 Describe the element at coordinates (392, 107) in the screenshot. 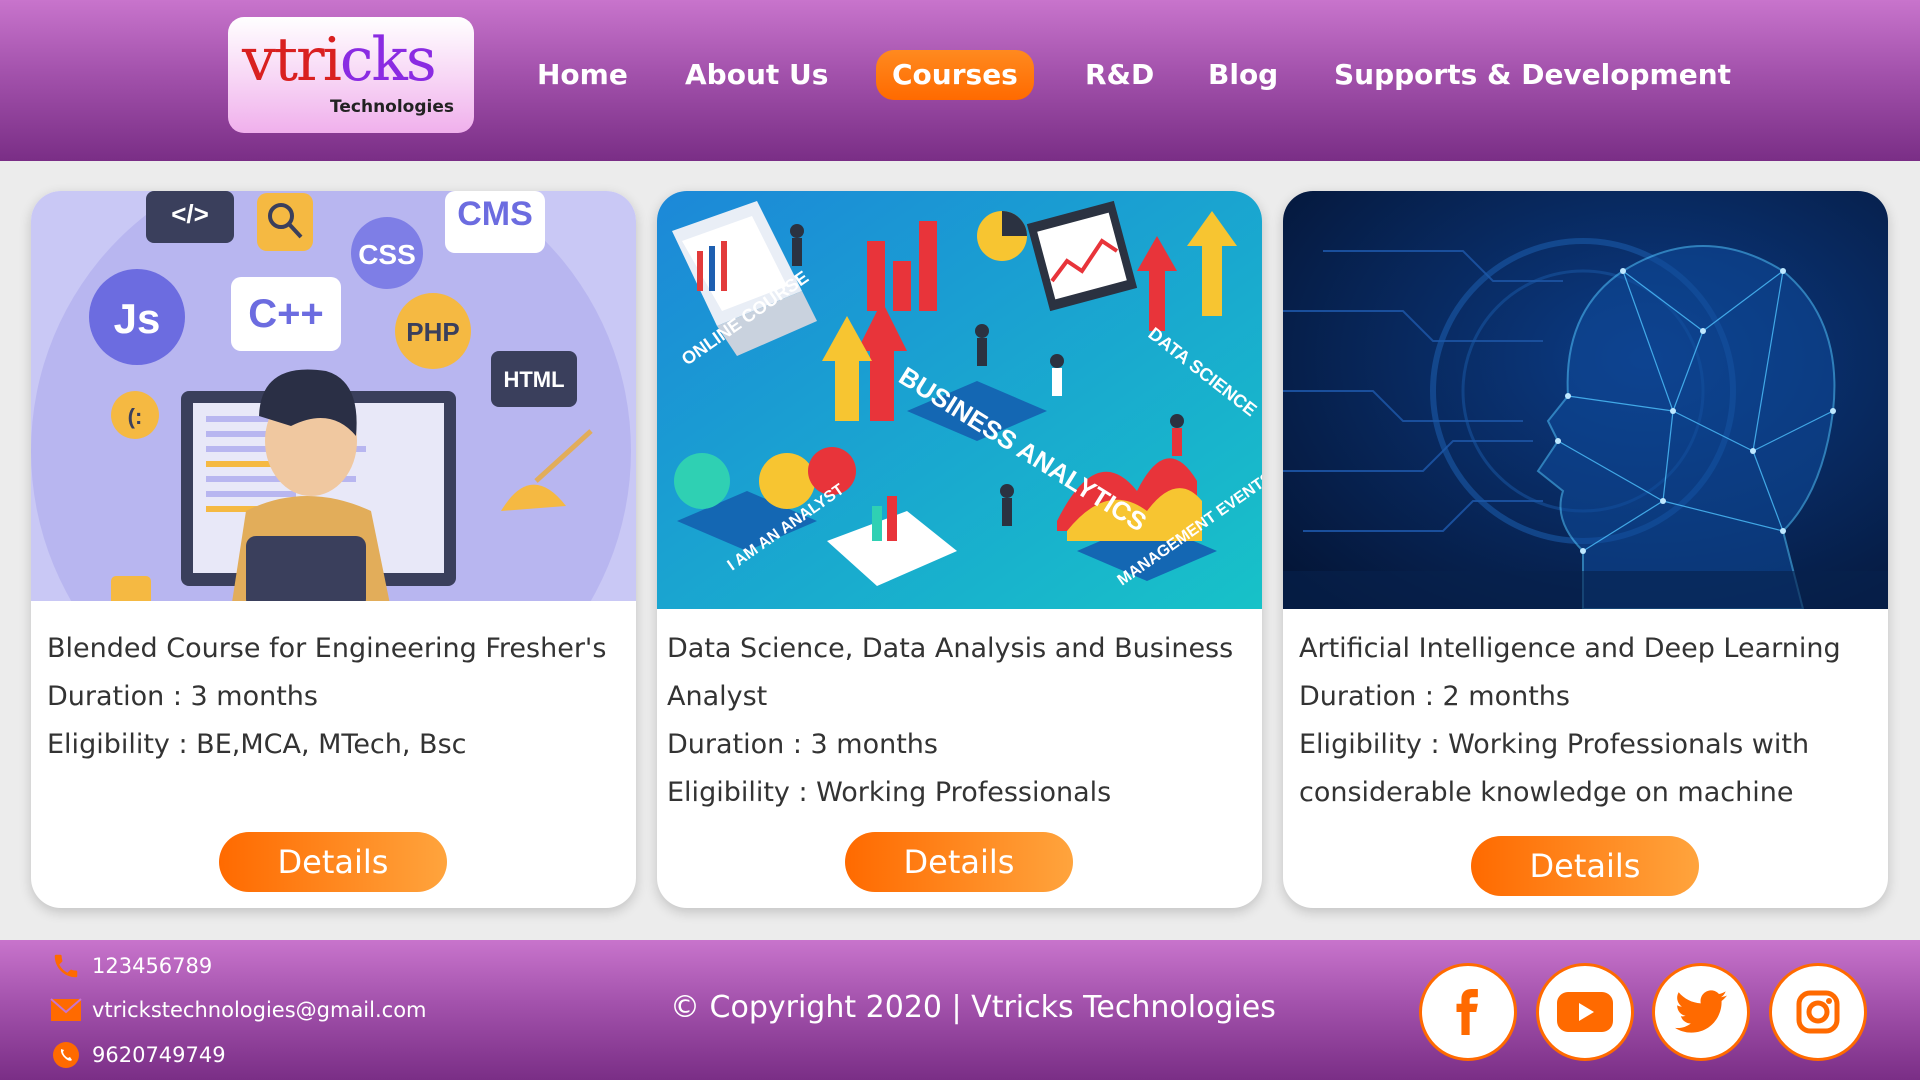

I see `logo-tagline: Technologies` at that location.